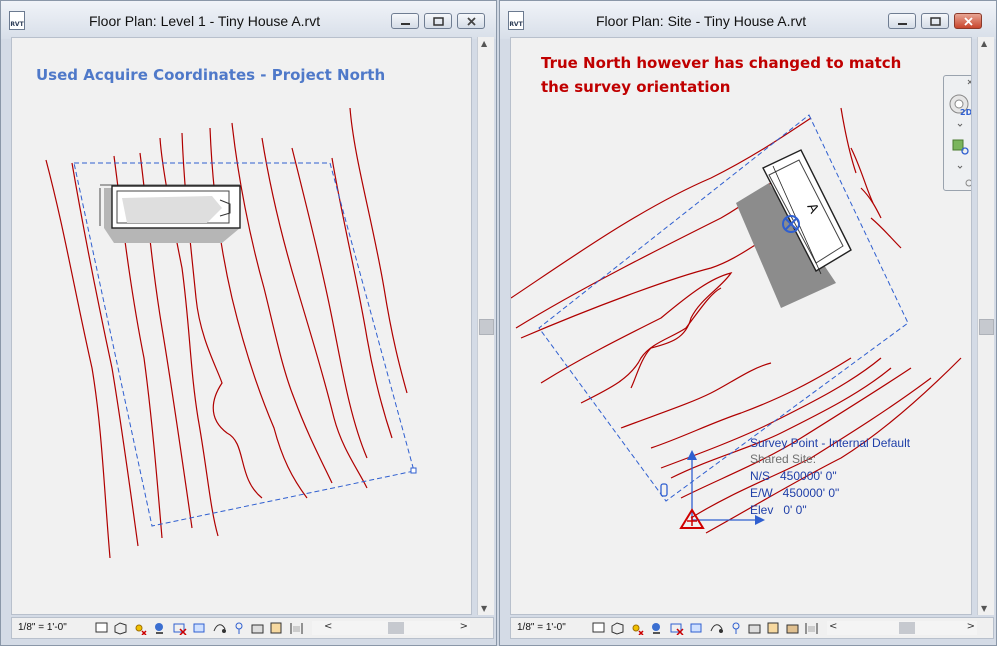 Image resolution: width=997 pixels, height=646 pixels. I want to click on nav-2d-label: 2D, so click(966, 112).